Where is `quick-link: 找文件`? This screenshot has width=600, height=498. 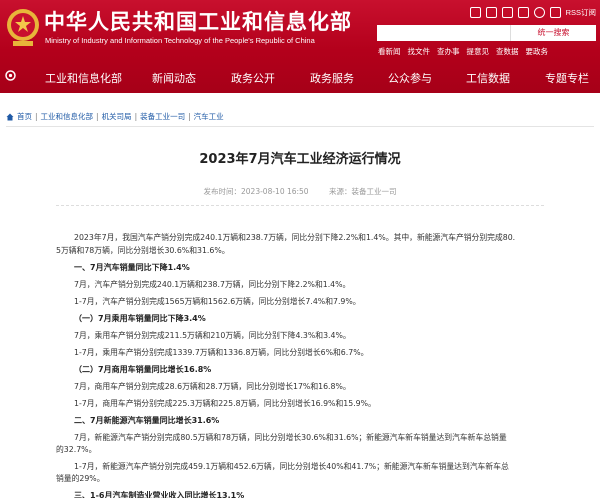 quick-link: 找文件 is located at coordinates (419, 51).